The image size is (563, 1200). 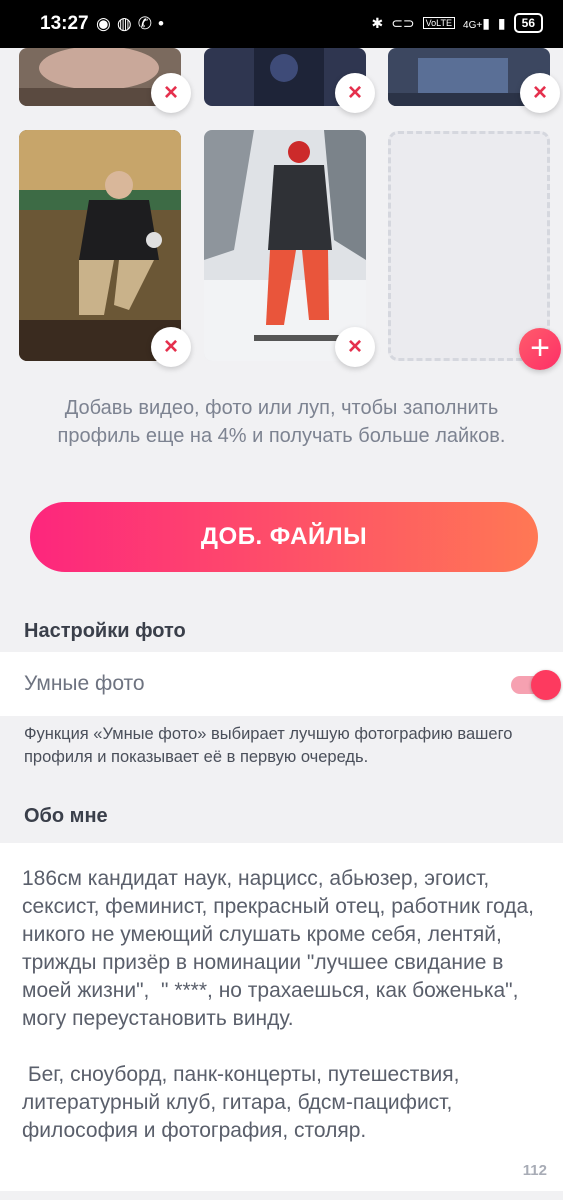 I want to click on plus-icon: +, so click(x=540, y=348).